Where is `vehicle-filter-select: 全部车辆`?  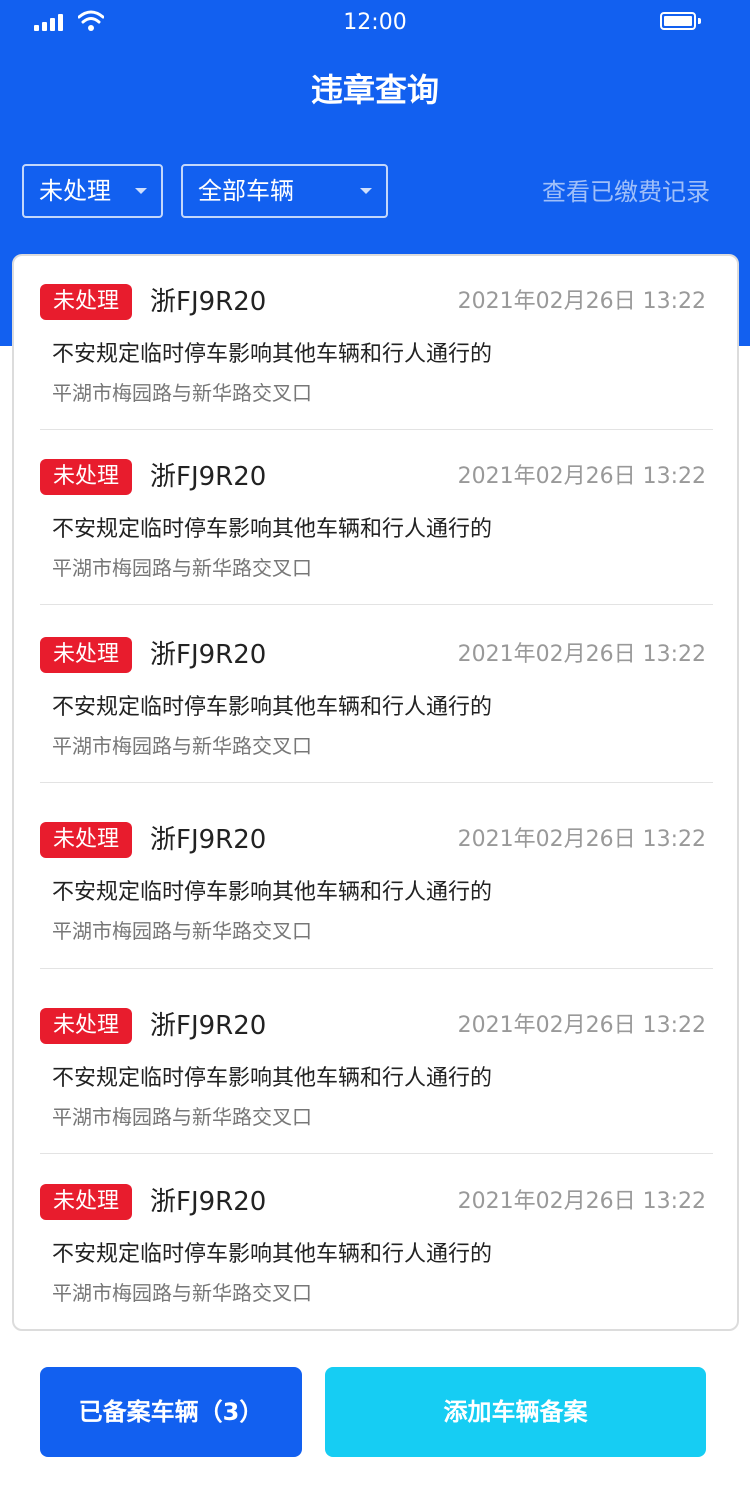
vehicle-filter-select: 全部车辆 is located at coordinates (284, 191).